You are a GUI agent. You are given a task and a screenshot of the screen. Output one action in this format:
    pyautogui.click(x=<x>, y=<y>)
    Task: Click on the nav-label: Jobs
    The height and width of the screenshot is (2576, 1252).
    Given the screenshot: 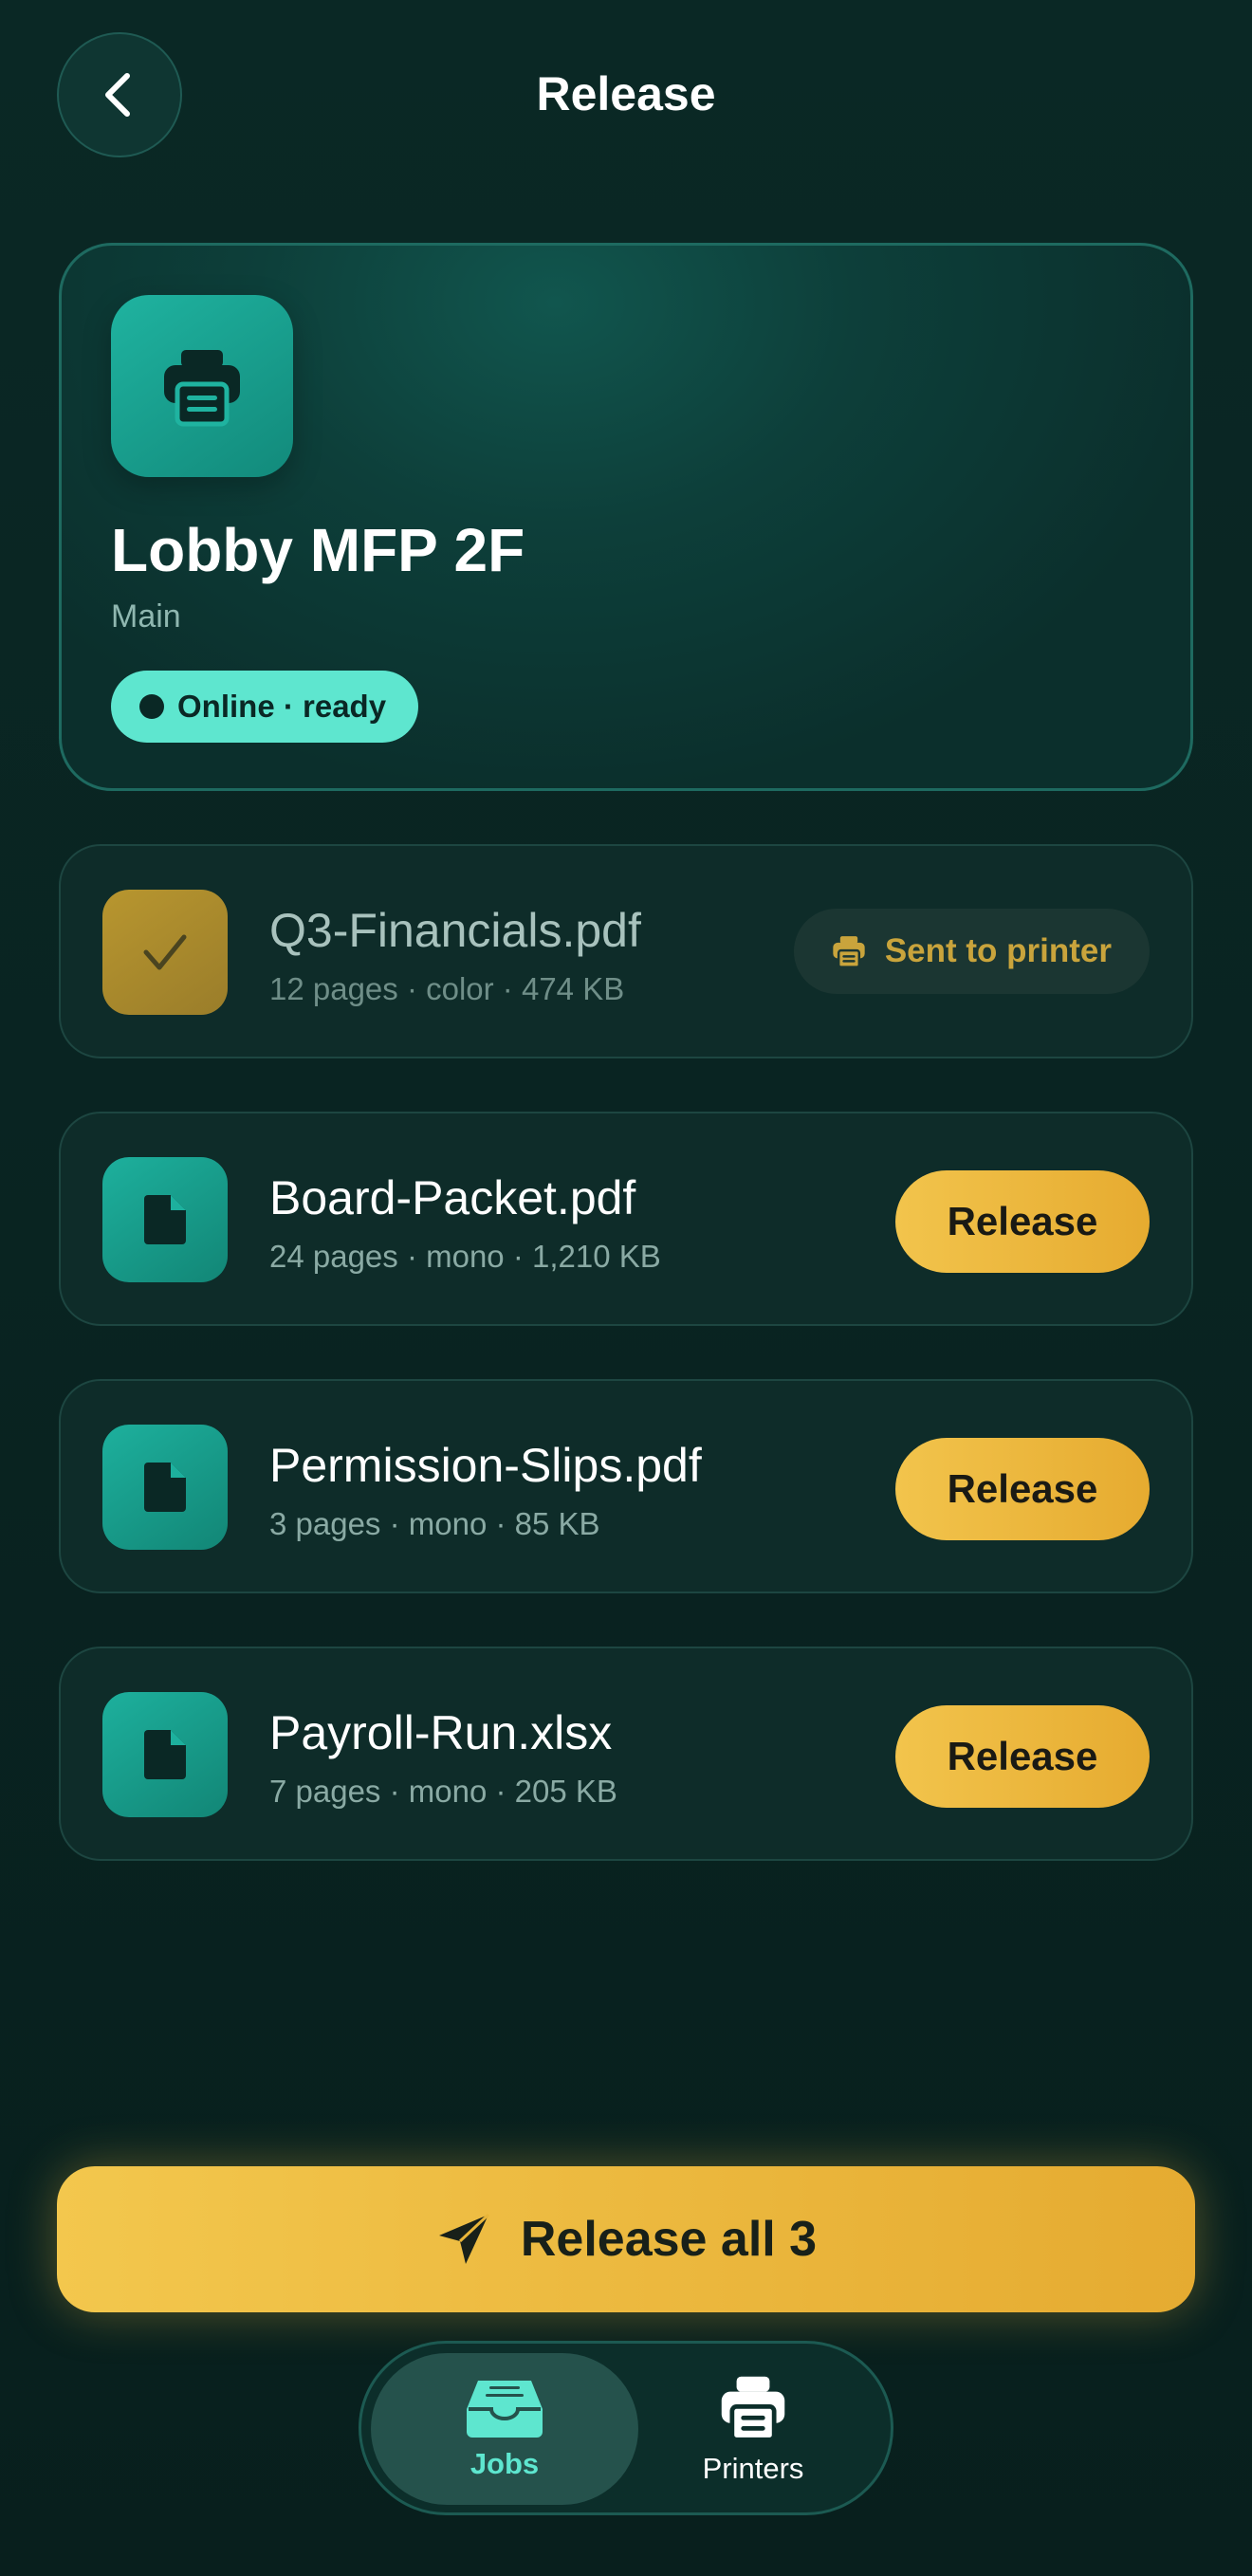 What is the action you would take?
    pyautogui.click(x=505, y=2463)
    